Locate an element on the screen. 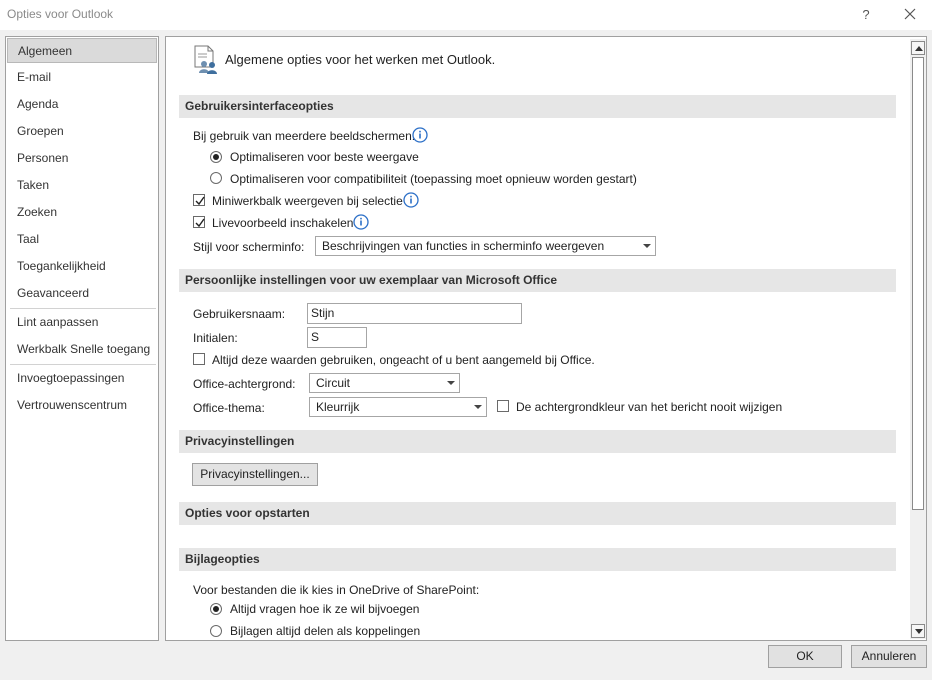 This screenshot has height=680, width=932. close-icon is located at coordinates (910, 14).